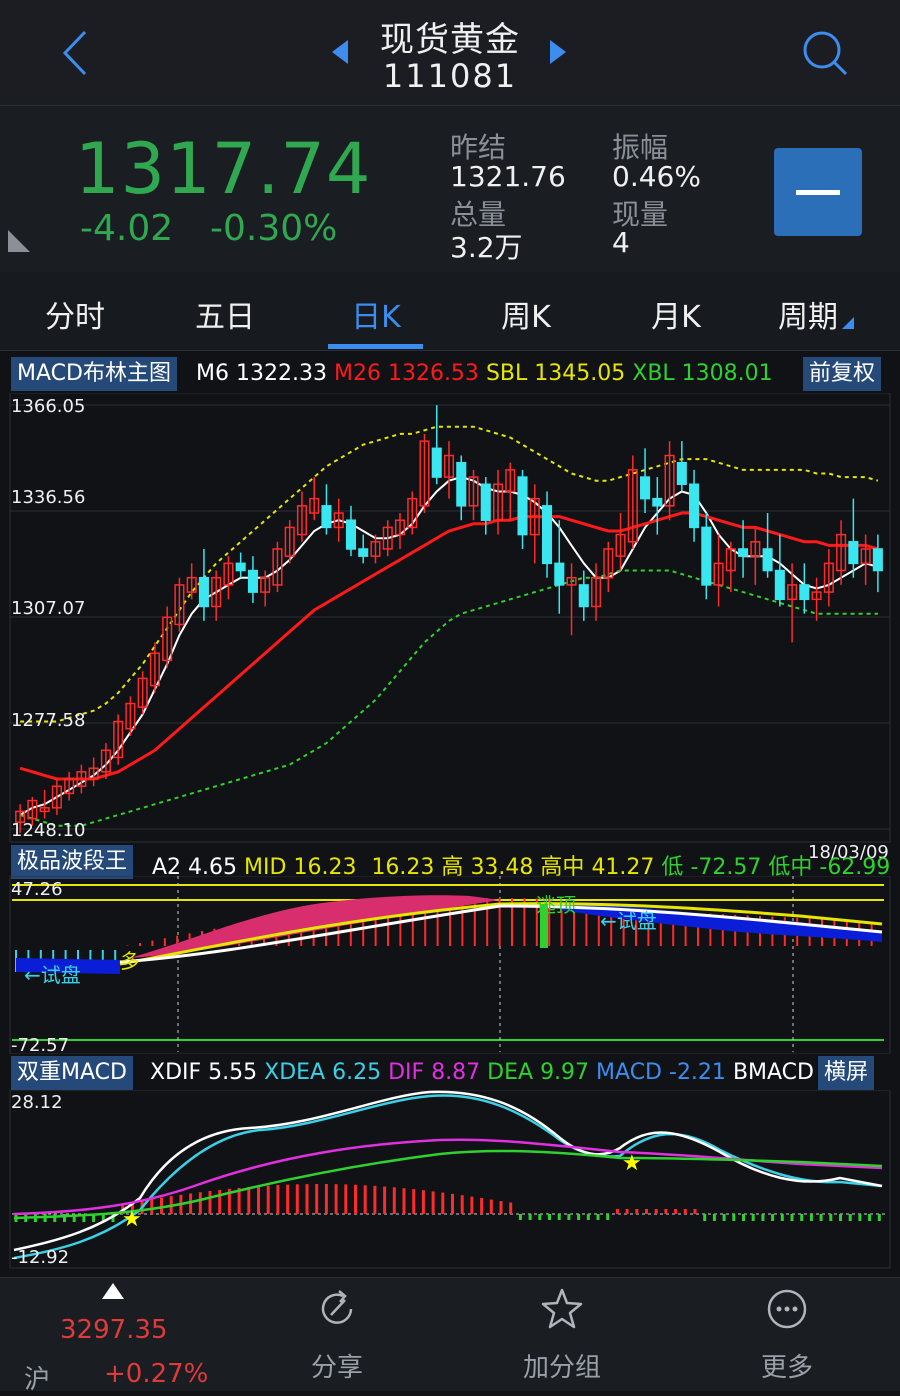  Describe the element at coordinates (212, 373) in the screenshot. I see `m6-label: M6` at that location.